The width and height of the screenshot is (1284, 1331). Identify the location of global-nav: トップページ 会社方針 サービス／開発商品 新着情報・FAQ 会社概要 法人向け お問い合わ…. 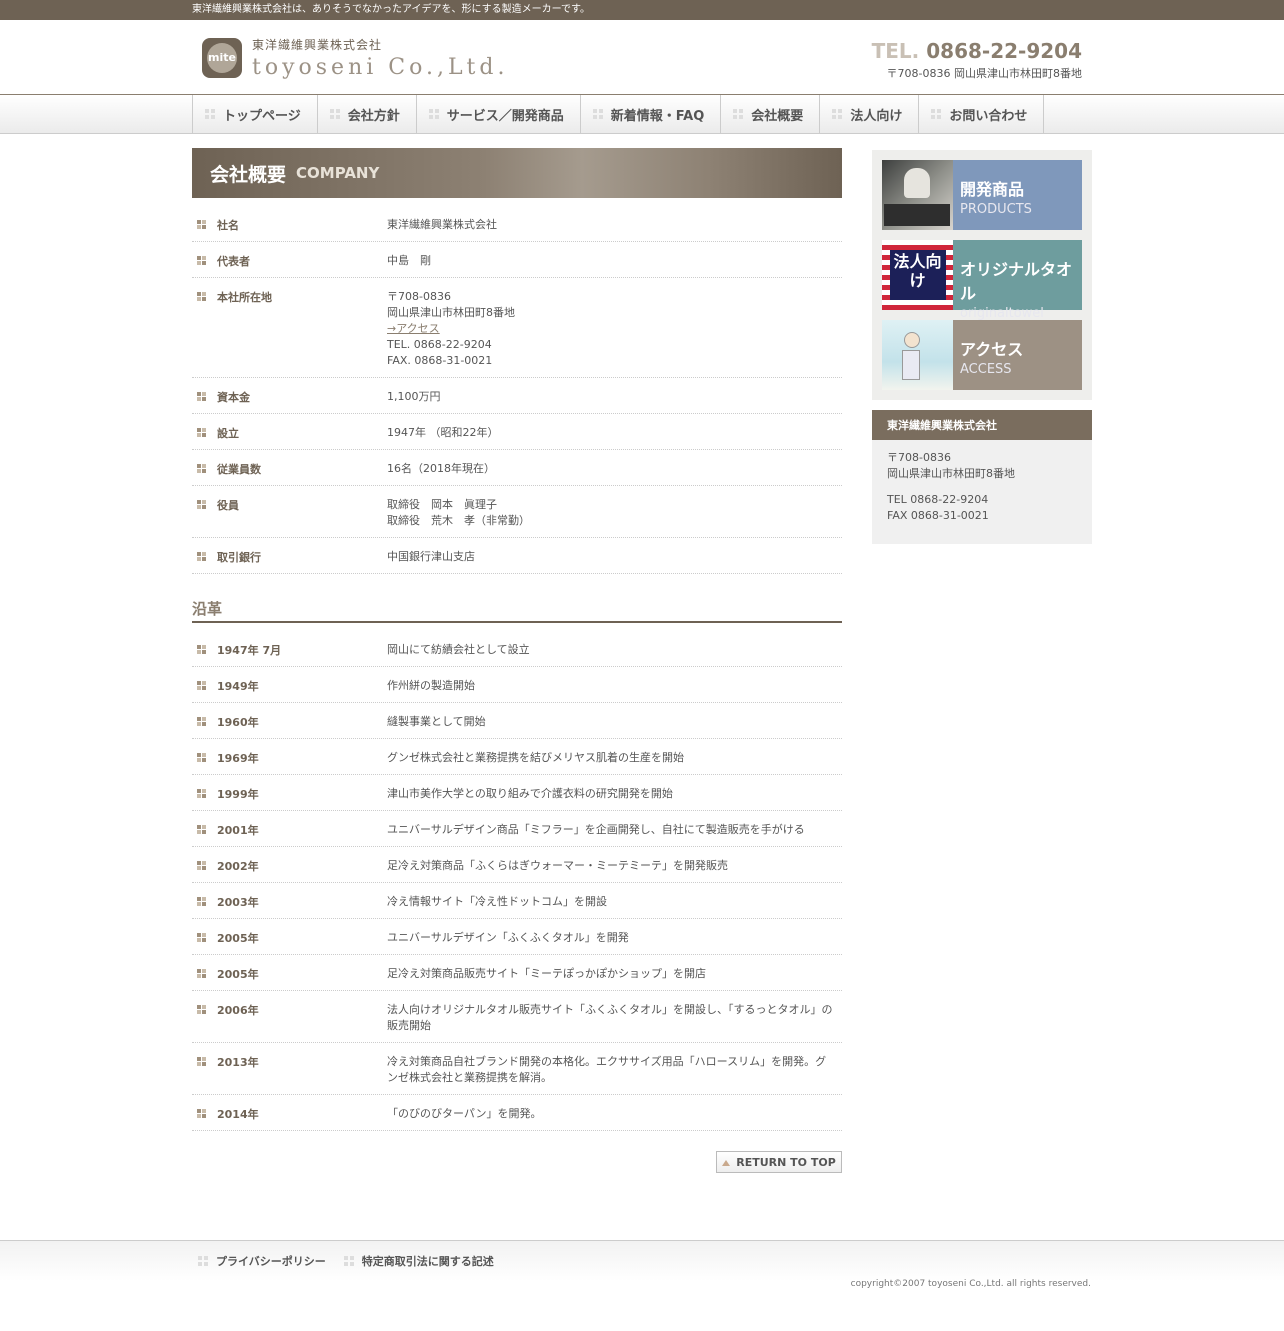
(642, 114).